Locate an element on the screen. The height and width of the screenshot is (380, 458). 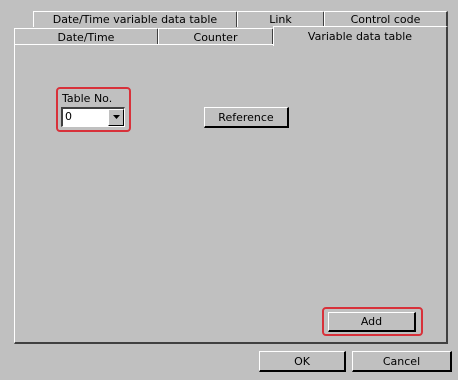
tab-counter: Counter is located at coordinates (216, 36).